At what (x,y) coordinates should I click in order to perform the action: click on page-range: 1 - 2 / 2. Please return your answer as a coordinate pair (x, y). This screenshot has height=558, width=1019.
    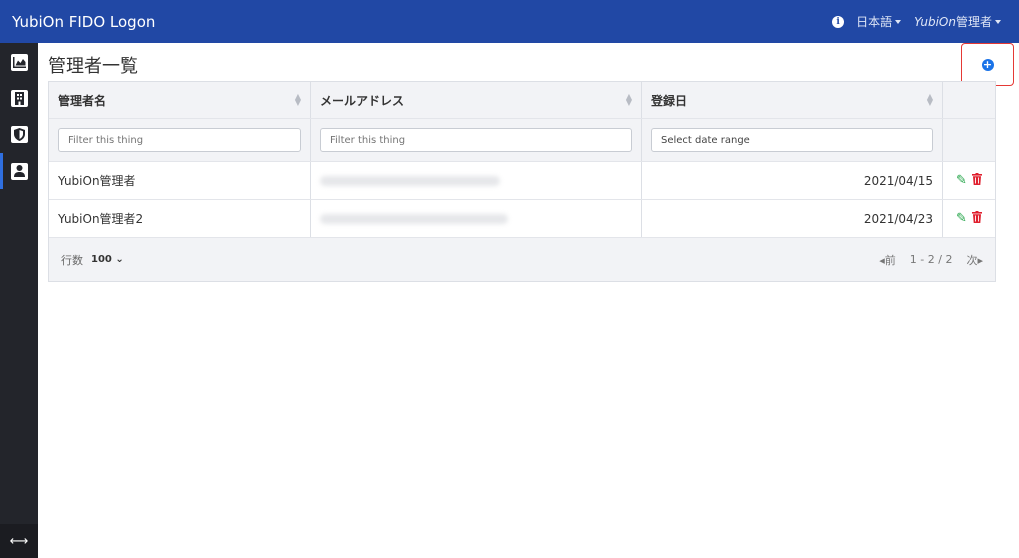
    Looking at the image, I should click on (931, 259).